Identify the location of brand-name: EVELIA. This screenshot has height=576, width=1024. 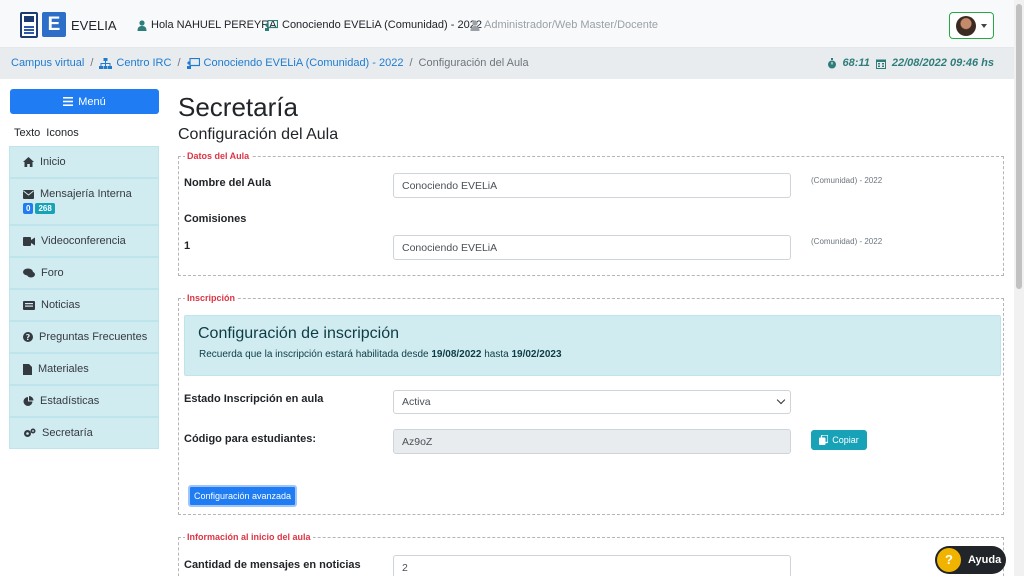
(94, 25).